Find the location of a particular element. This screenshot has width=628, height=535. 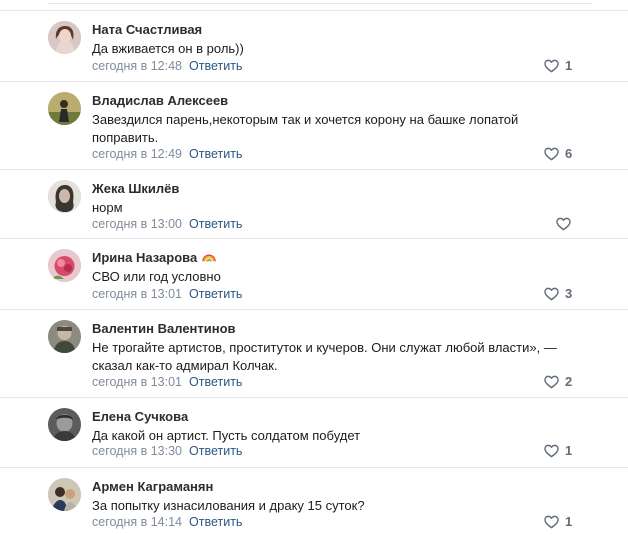

comment-author: Владислав Алексеев is located at coordinates (160, 101).